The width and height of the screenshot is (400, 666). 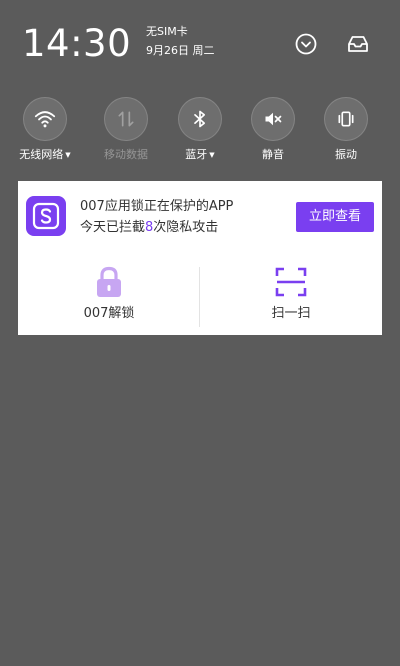 I want to click on toggle-bluetooth-label: 蓝牙 ▼, so click(x=200, y=154).